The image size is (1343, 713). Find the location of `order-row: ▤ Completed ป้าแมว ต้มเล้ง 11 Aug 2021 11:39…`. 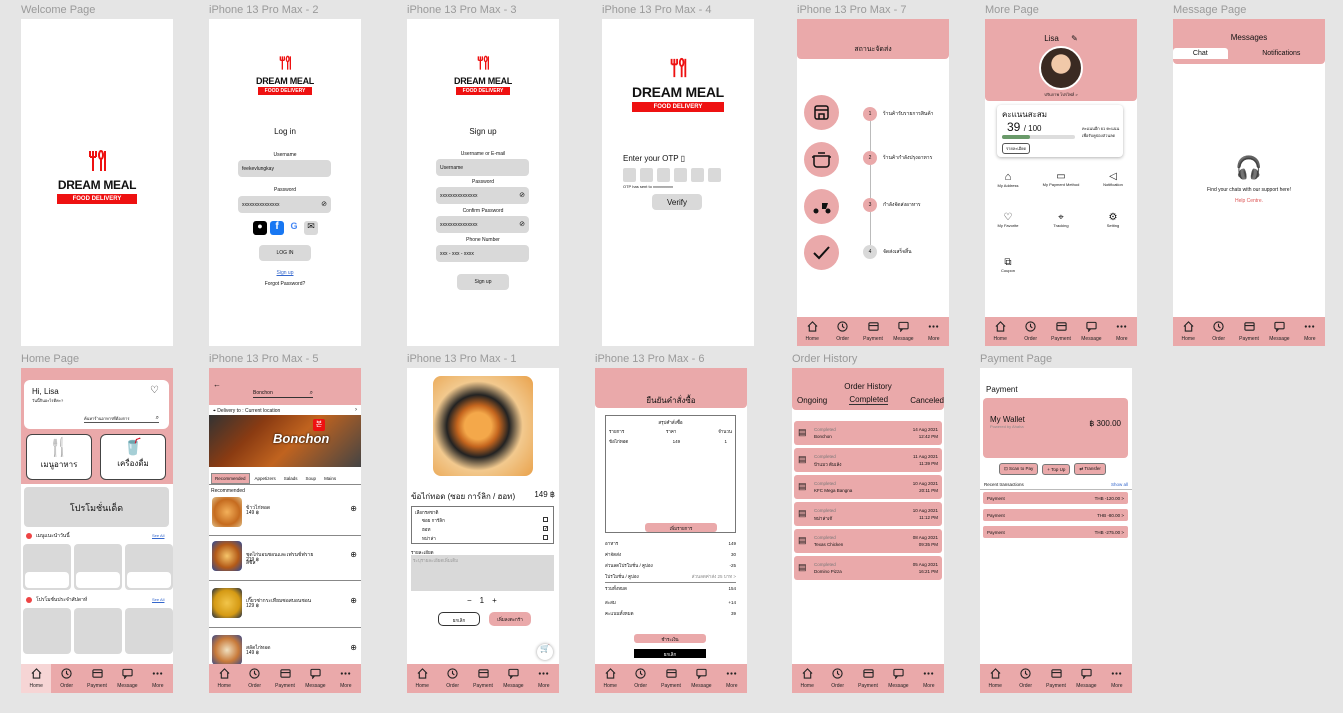

order-row: ▤ Completed ป้าแมว ต้มเล้ง 11 Aug 2021 11:39… is located at coordinates (868, 460).